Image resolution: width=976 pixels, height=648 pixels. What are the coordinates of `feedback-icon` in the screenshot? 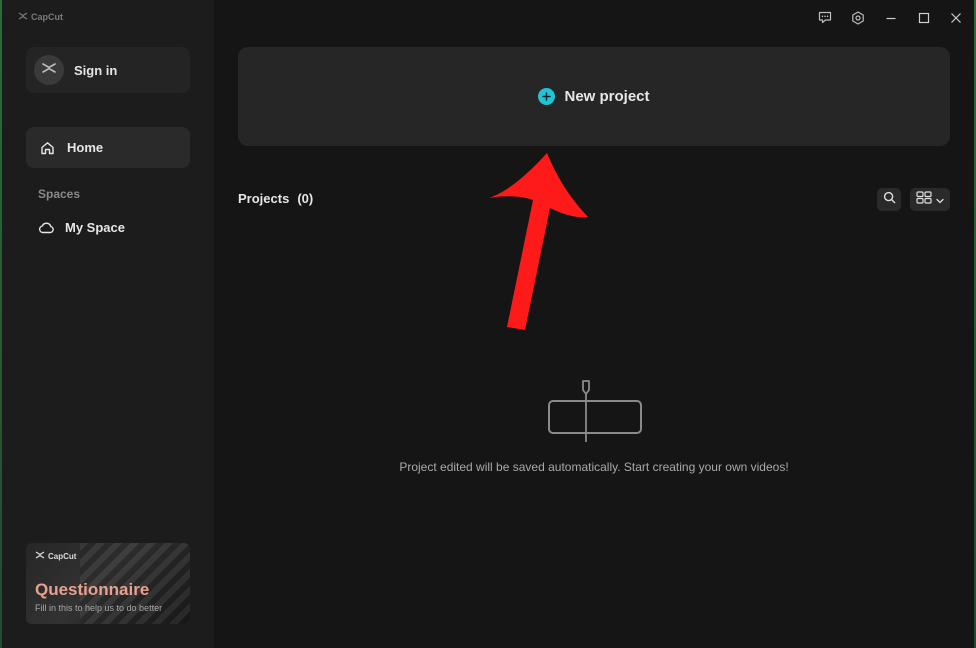 It's located at (825, 20).